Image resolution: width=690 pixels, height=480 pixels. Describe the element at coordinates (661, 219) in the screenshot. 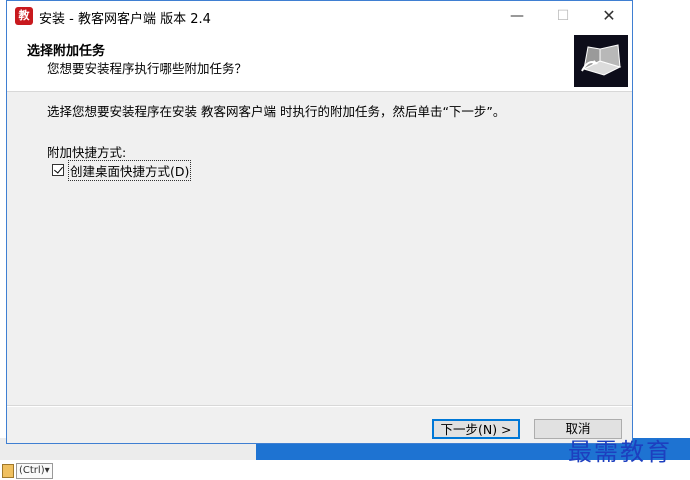

I see `background-right` at that location.